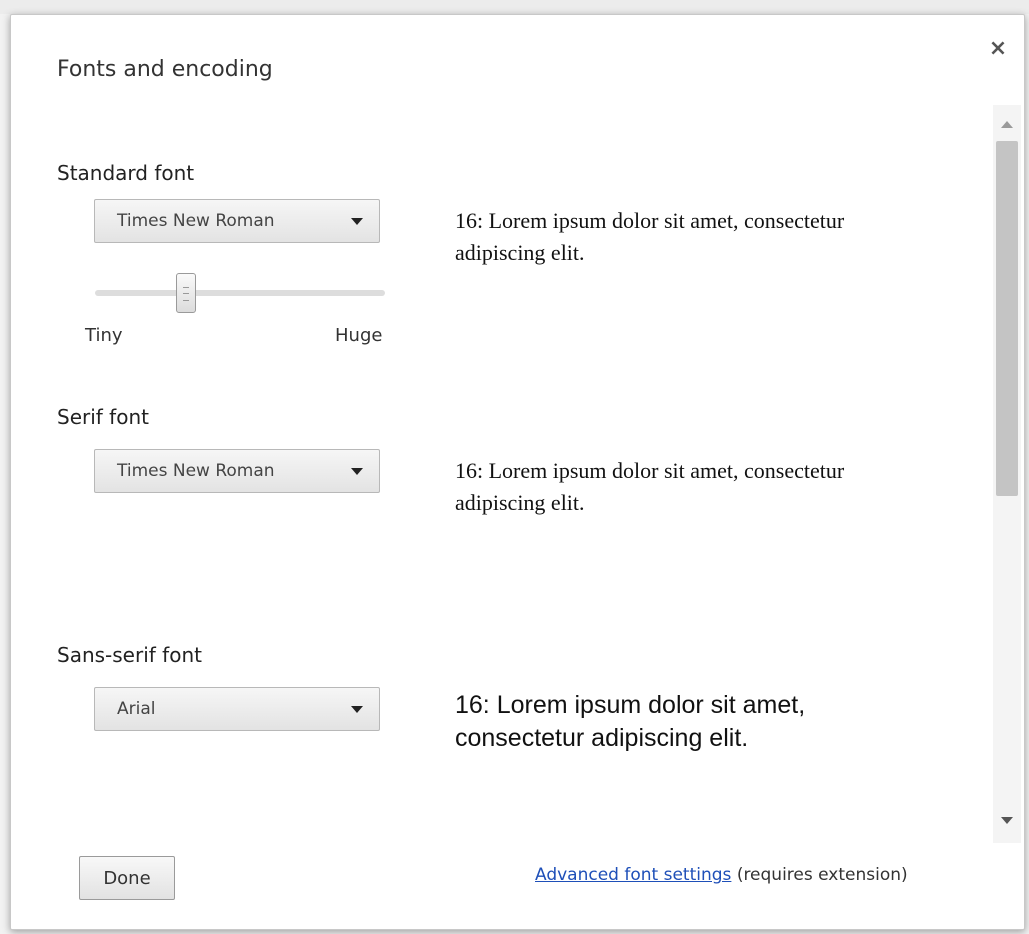 Image resolution: width=1029 pixels, height=934 pixels. I want to click on font-size-slider, so click(240, 293).